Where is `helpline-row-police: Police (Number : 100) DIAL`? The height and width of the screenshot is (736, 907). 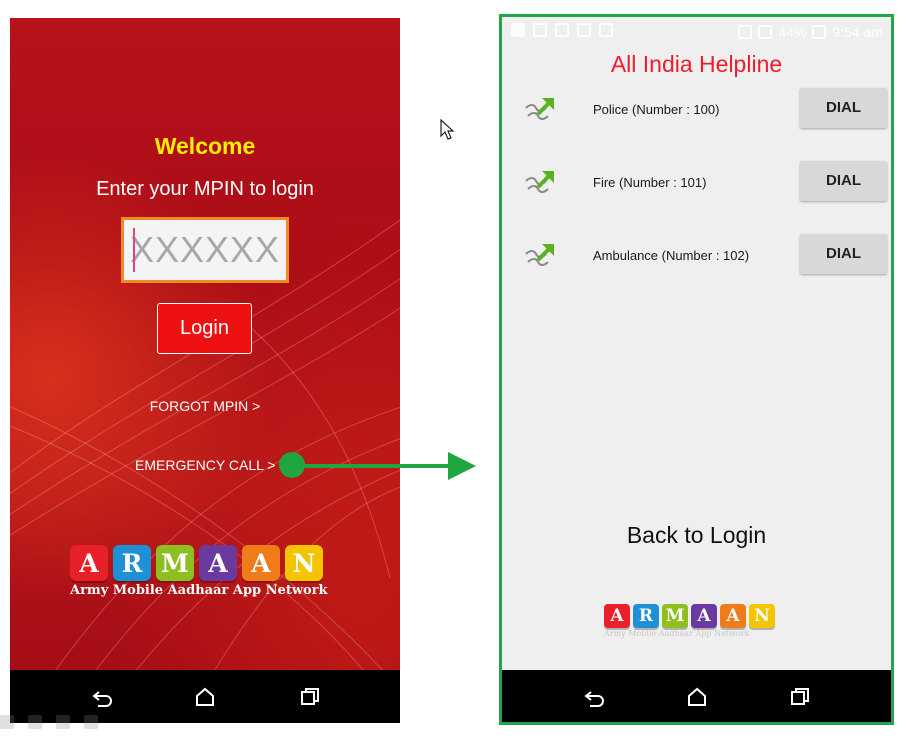 helpline-row-police: Police (Number : 100) DIAL is located at coordinates (696, 110).